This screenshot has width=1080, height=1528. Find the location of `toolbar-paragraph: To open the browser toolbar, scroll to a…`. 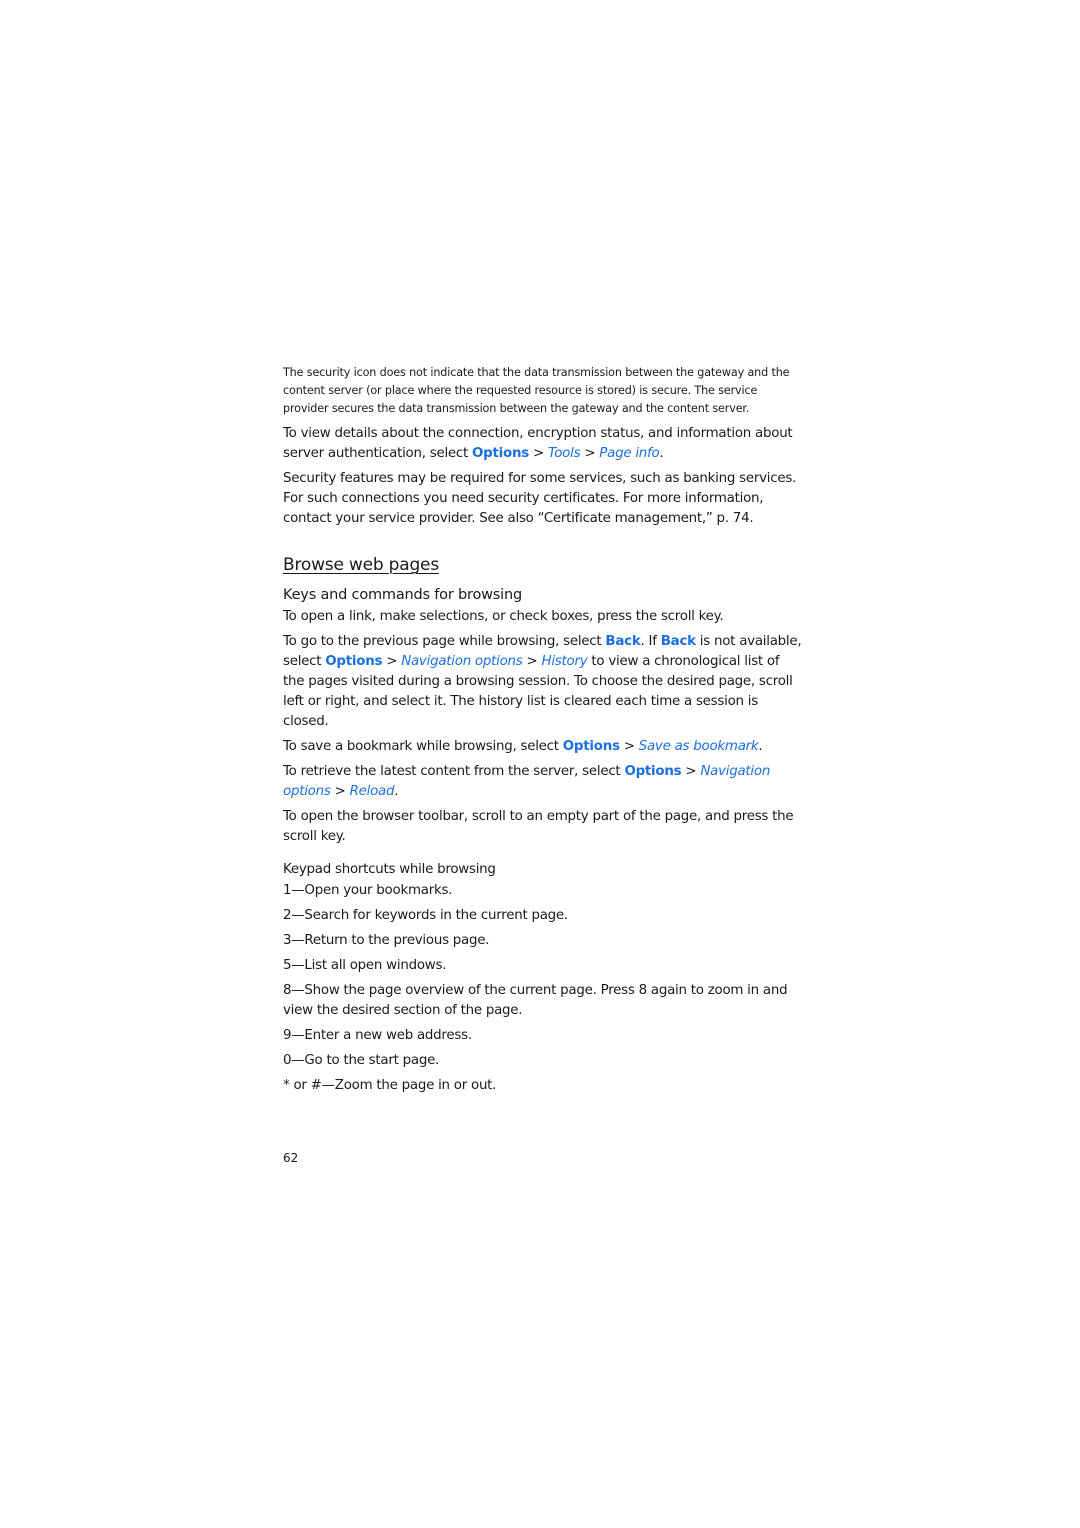

toolbar-paragraph: To open the browser toolbar, scroll to a… is located at coordinates (538, 826).